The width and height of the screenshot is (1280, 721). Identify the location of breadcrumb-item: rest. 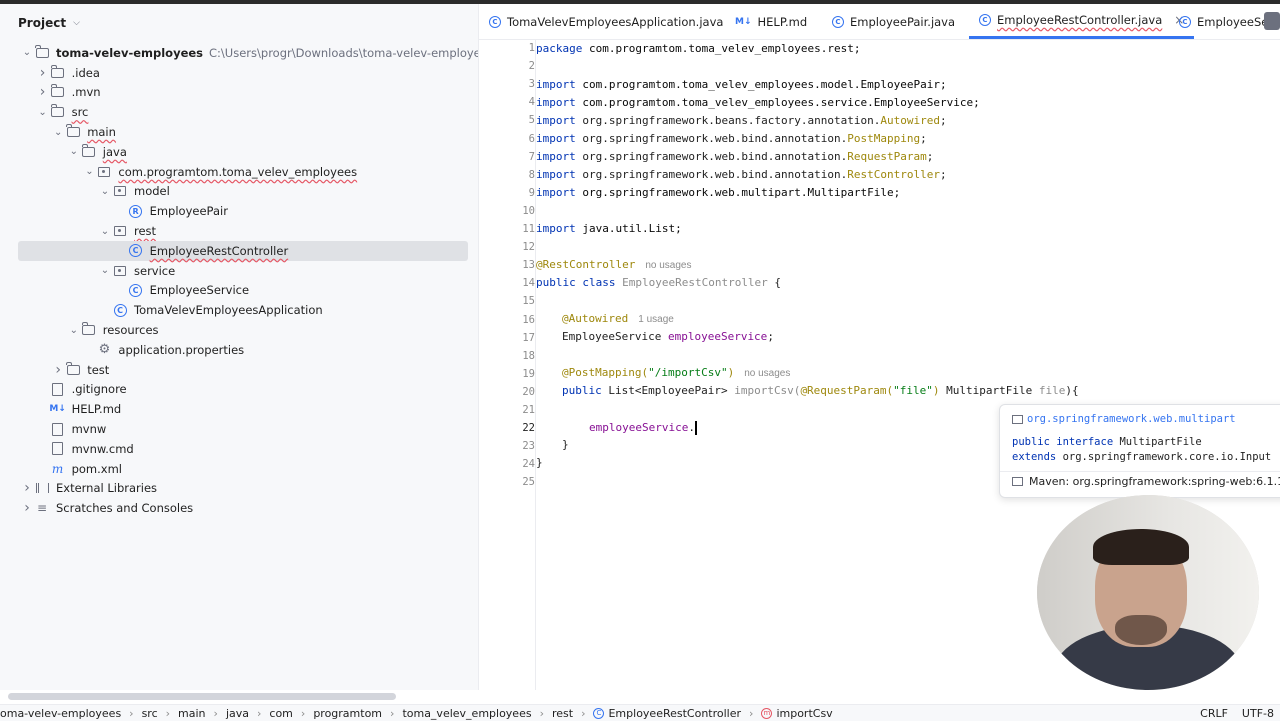
(562, 713).